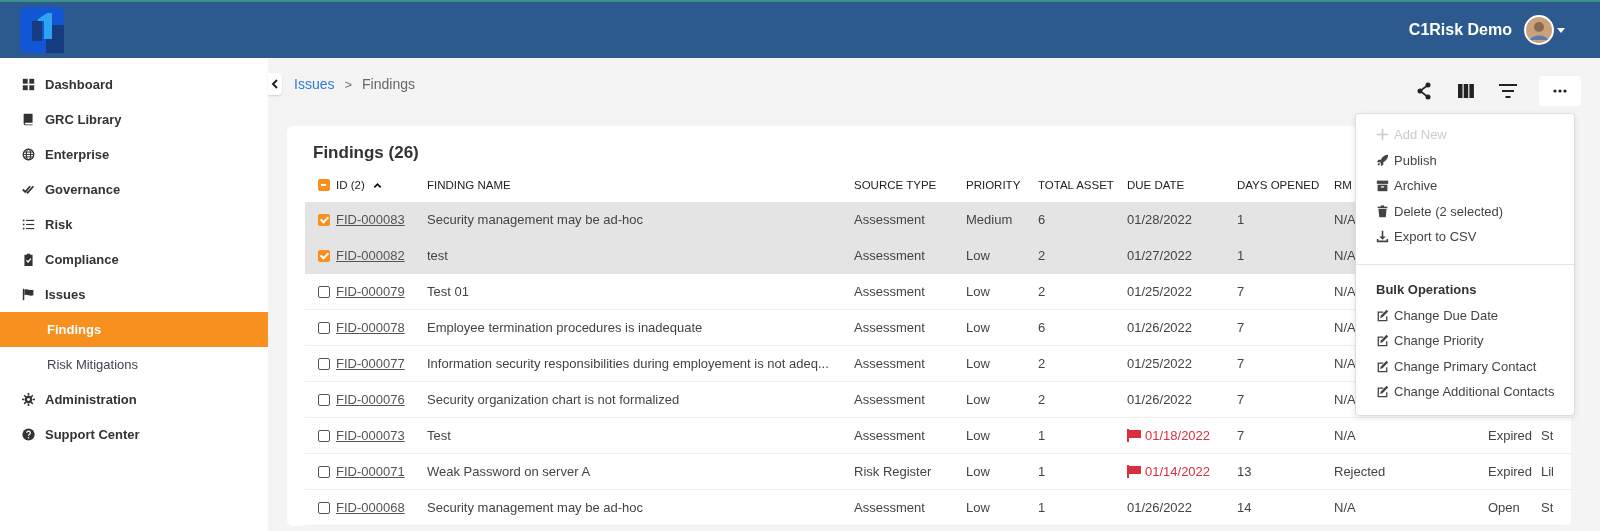  I want to click on user-name: C1Risk Demo, so click(1460, 30).